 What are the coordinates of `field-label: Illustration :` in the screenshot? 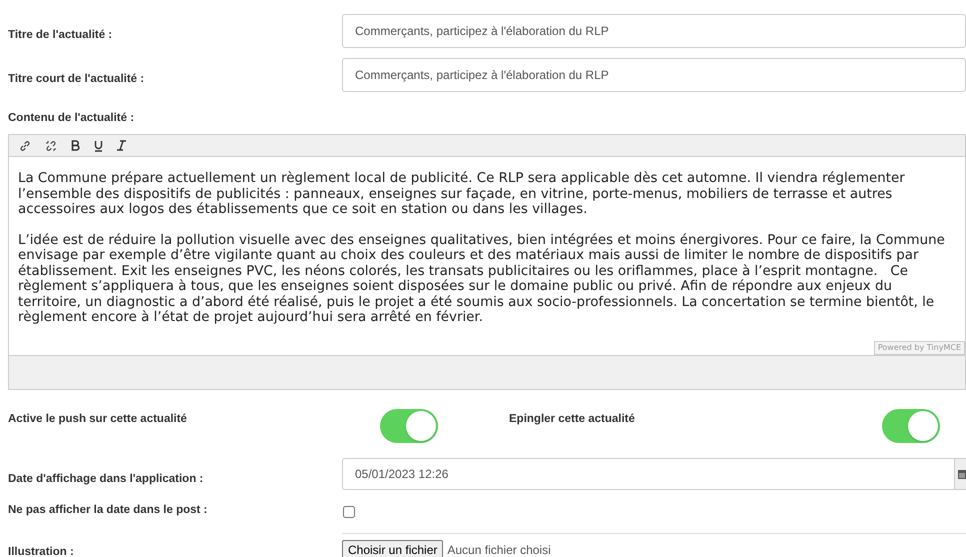 It's located at (41, 551).